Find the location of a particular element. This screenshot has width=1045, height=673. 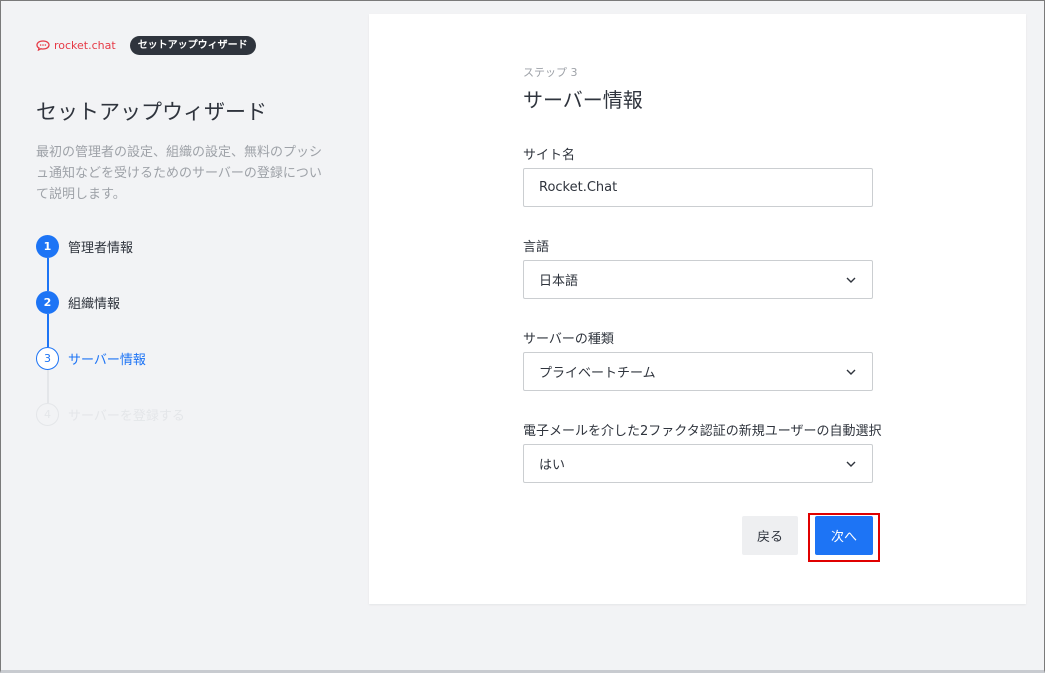

site-name-label: サイト名 is located at coordinates (549, 155).